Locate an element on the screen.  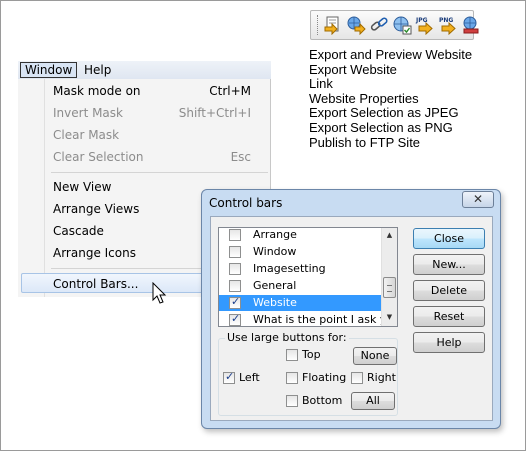
website-properties-icon is located at coordinates (402, 25).